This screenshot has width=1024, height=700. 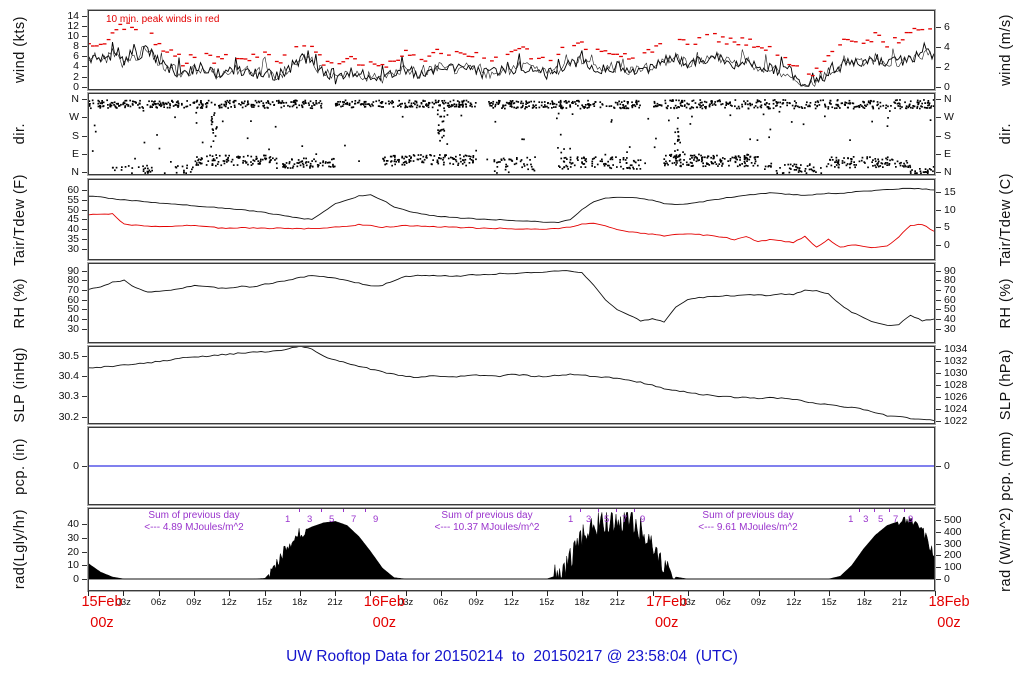 What do you see at coordinates (75, 153) in the screenshot?
I see `y-tick-label: E` at bounding box center [75, 153].